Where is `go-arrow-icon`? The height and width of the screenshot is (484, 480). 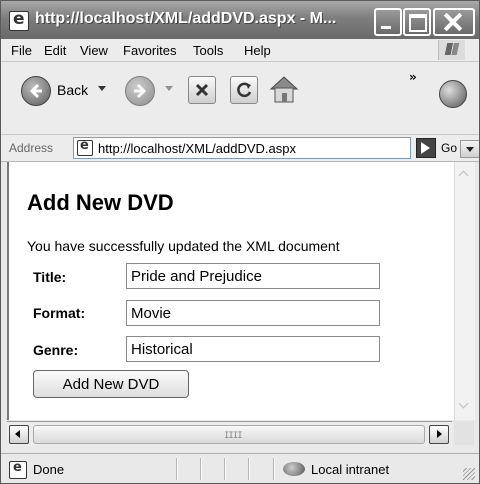 go-arrow-icon is located at coordinates (426, 148).